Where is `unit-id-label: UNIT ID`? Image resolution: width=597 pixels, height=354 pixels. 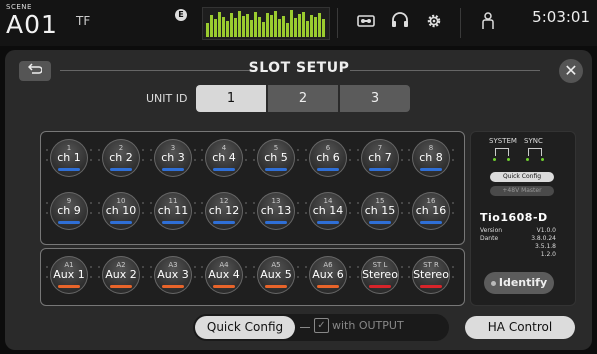
unit-id-label: UNIT ID is located at coordinates (167, 98).